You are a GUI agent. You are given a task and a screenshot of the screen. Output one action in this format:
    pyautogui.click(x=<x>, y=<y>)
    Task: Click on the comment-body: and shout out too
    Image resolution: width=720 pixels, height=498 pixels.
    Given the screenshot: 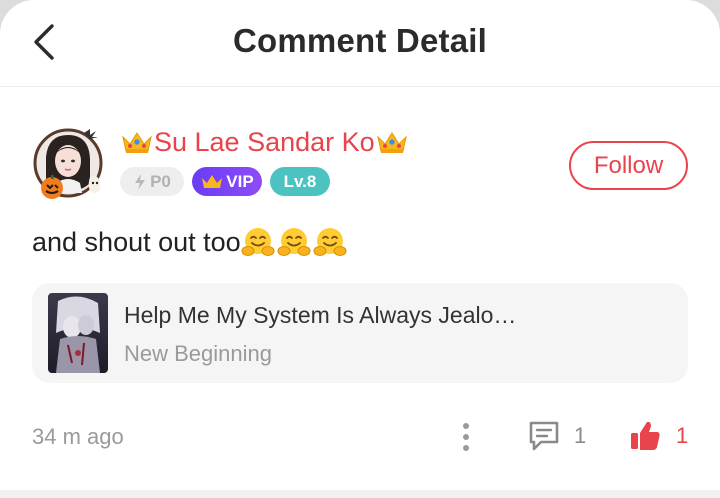 What is the action you would take?
    pyautogui.click(x=189, y=242)
    